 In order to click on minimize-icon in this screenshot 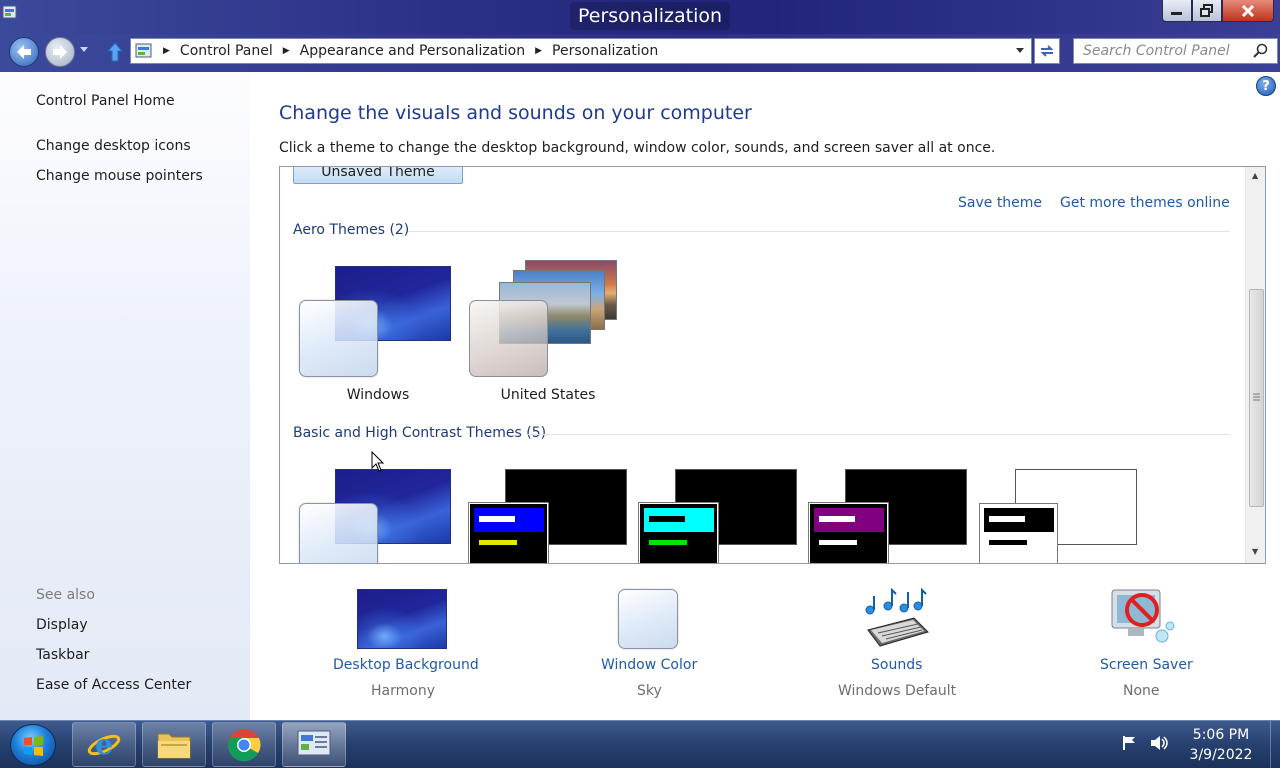, I will do `click(1176, 13)`.